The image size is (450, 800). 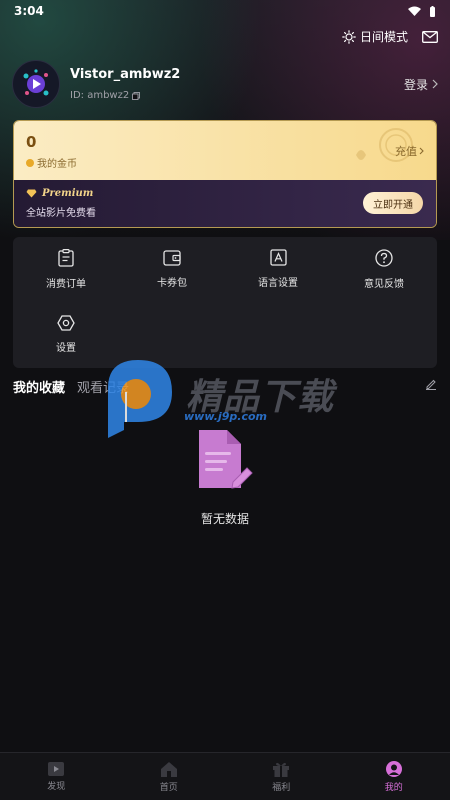 What do you see at coordinates (136, 95) in the screenshot?
I see `copy-icon` at bounding box center [136, 95].